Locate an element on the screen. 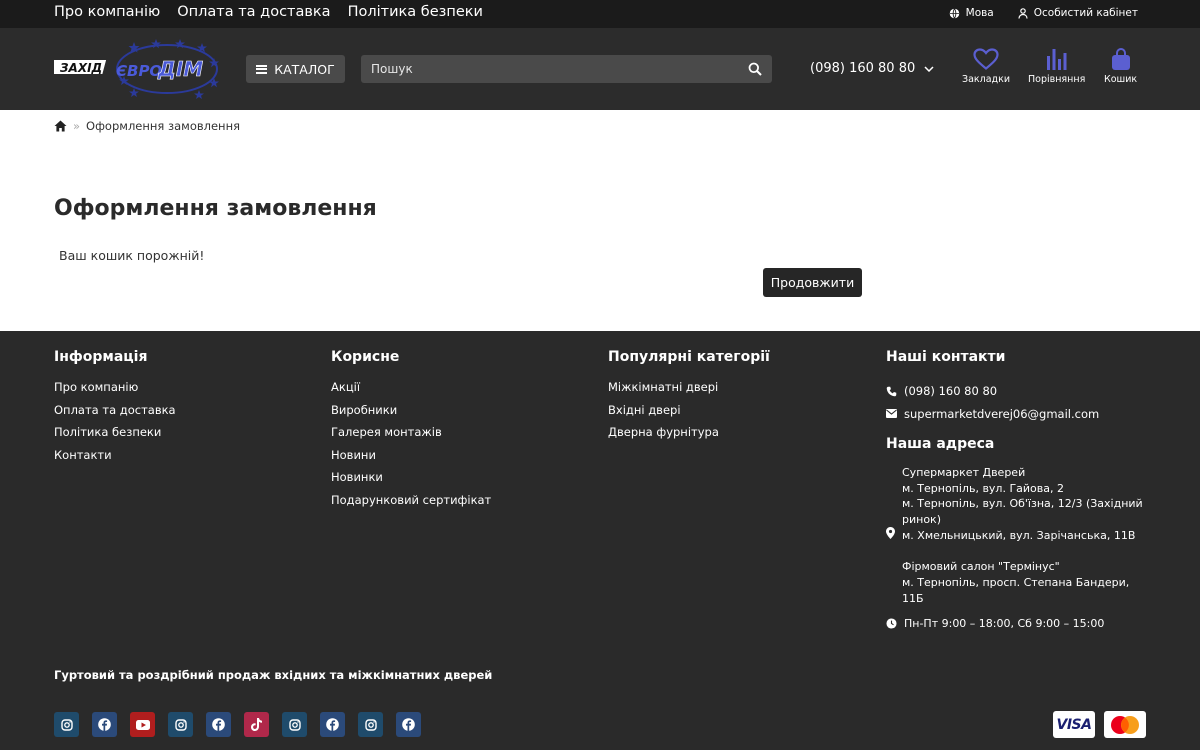 The height and width of the screenshot is (750, 1200). logo: ЗАХІД ЄВРО ДІМ is located at coordinates (134, 69).